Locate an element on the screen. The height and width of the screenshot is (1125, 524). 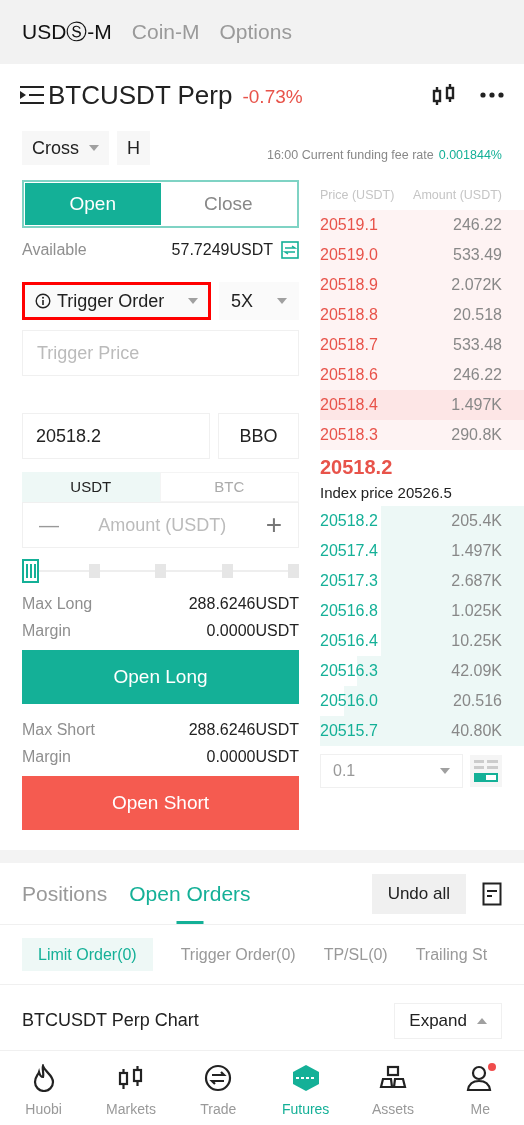
more-icon is located at coordinates (492, 95).